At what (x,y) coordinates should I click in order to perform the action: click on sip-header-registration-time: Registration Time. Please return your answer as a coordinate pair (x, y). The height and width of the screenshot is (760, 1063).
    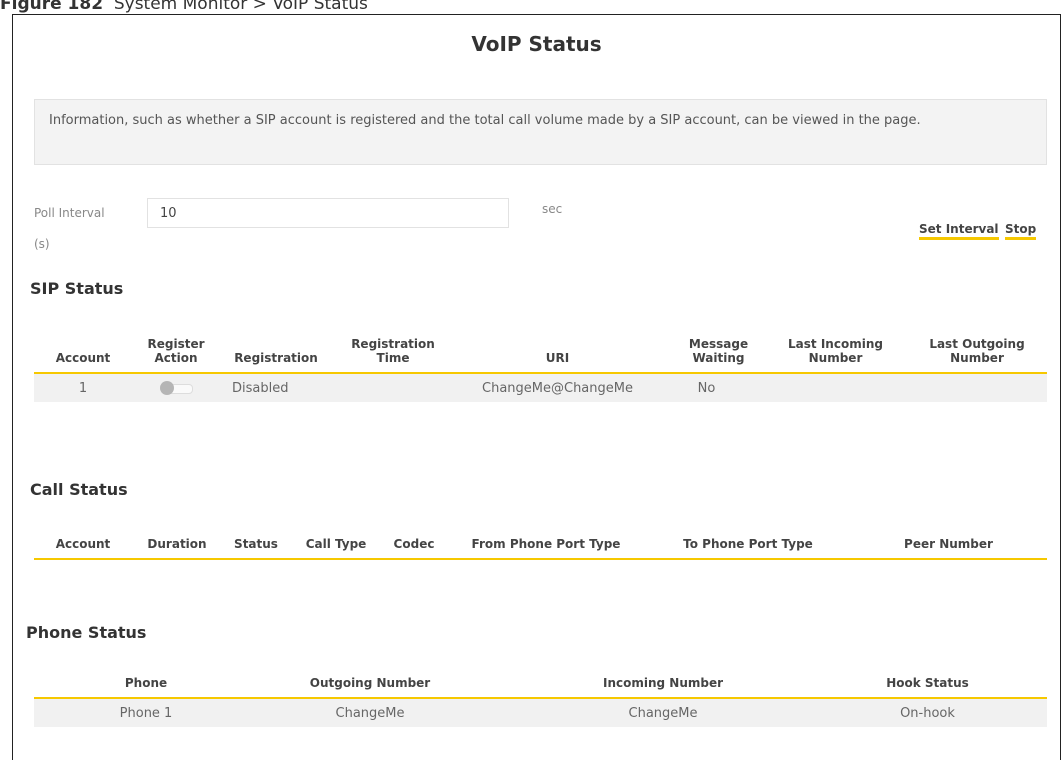
    Looking at the image, I should click on (391, 351).